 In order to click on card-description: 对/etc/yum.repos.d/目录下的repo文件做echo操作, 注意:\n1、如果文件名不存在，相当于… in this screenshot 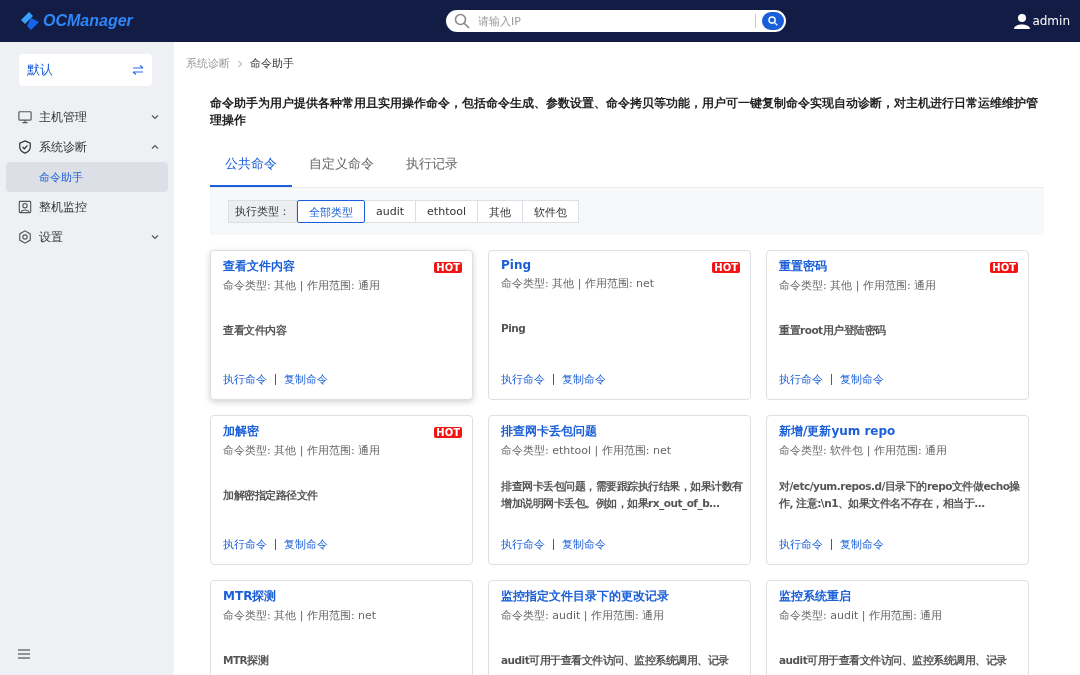, I will do `click(900, 495)`.